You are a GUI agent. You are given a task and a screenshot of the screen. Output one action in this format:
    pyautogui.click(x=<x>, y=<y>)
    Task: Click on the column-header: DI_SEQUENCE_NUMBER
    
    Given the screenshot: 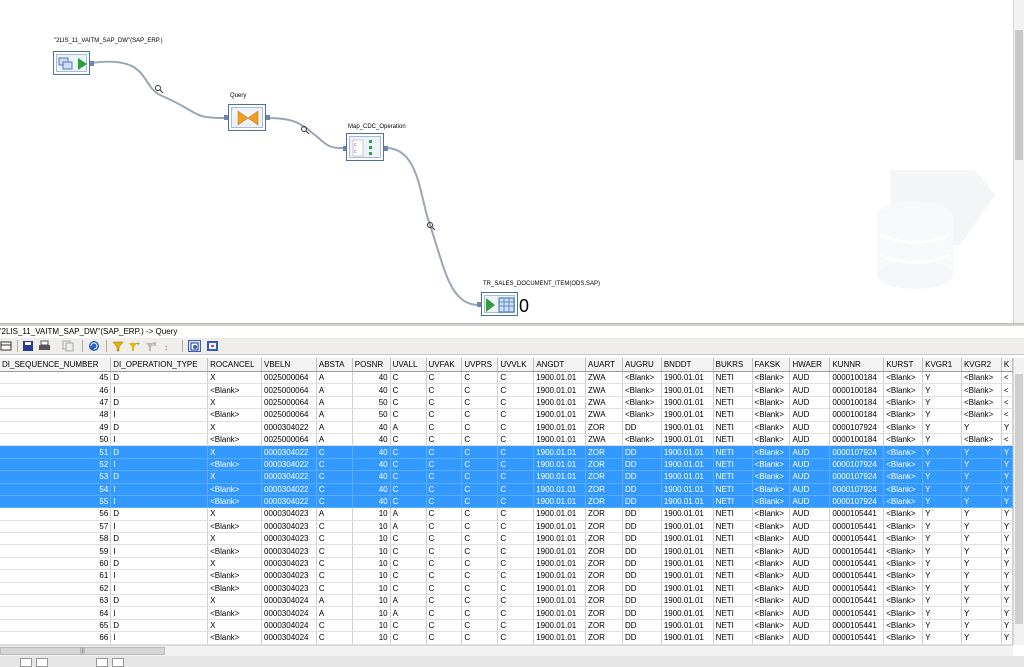 What is the action you would take?
    pyautogui.click(x=56, y=365)
    